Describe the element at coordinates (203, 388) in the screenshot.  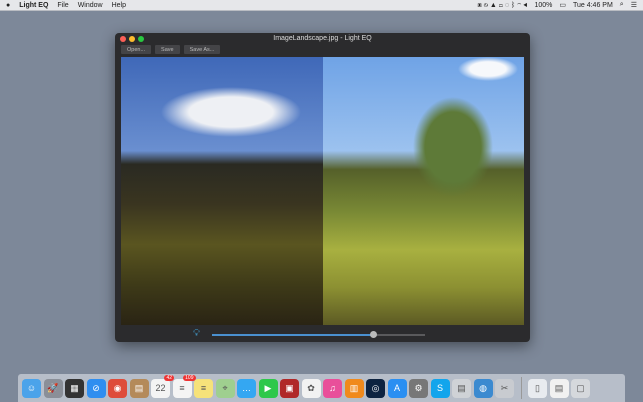
I see `notes-dock-icon: ≡` at that location.